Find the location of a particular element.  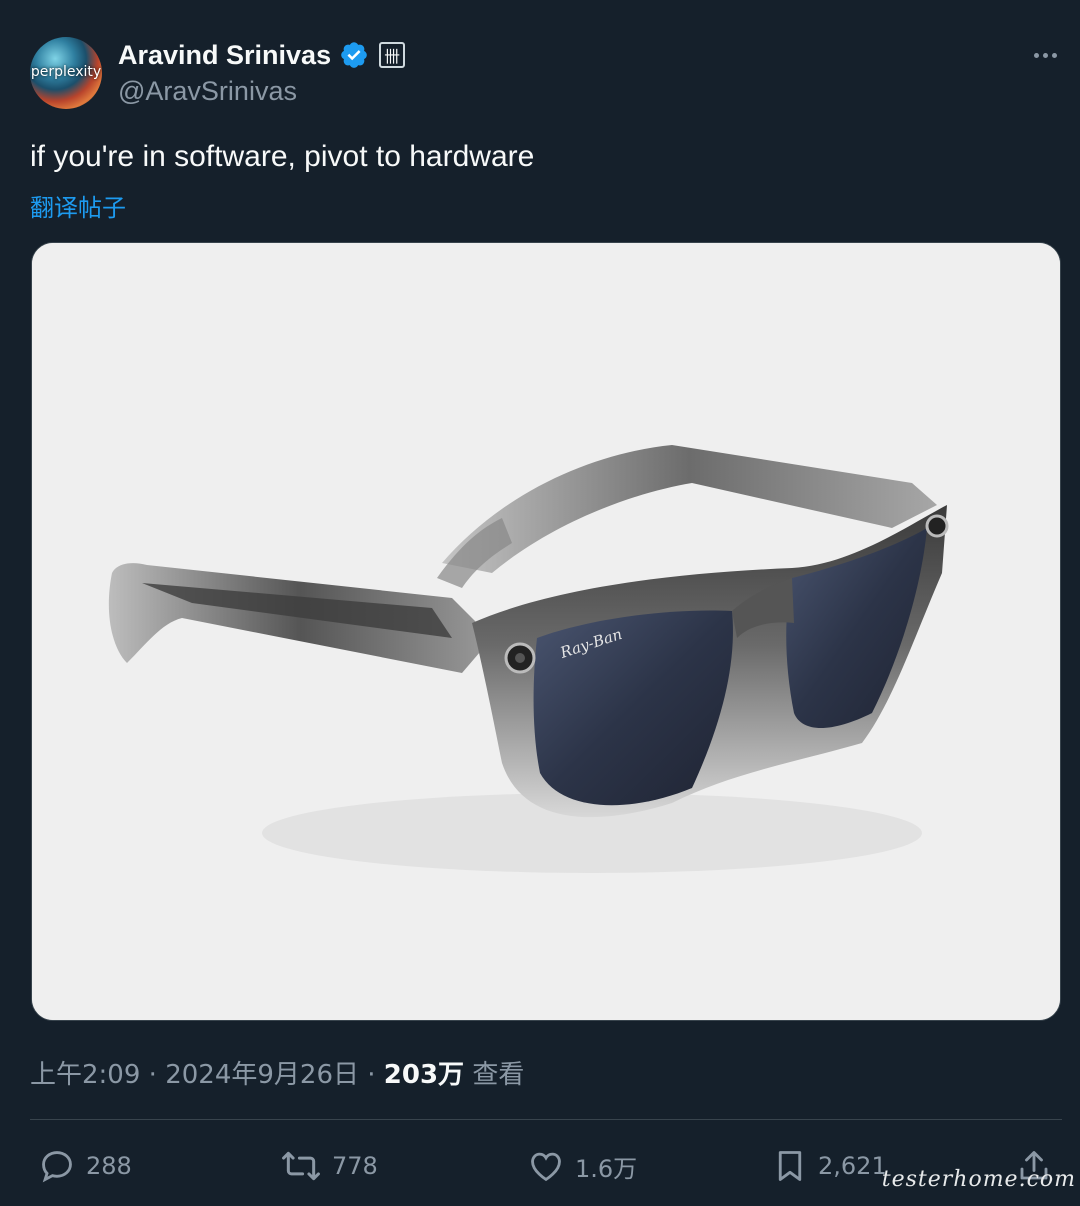

tweet-text: if you're in software, pivot to hardware is located at coordinates (282, 156).